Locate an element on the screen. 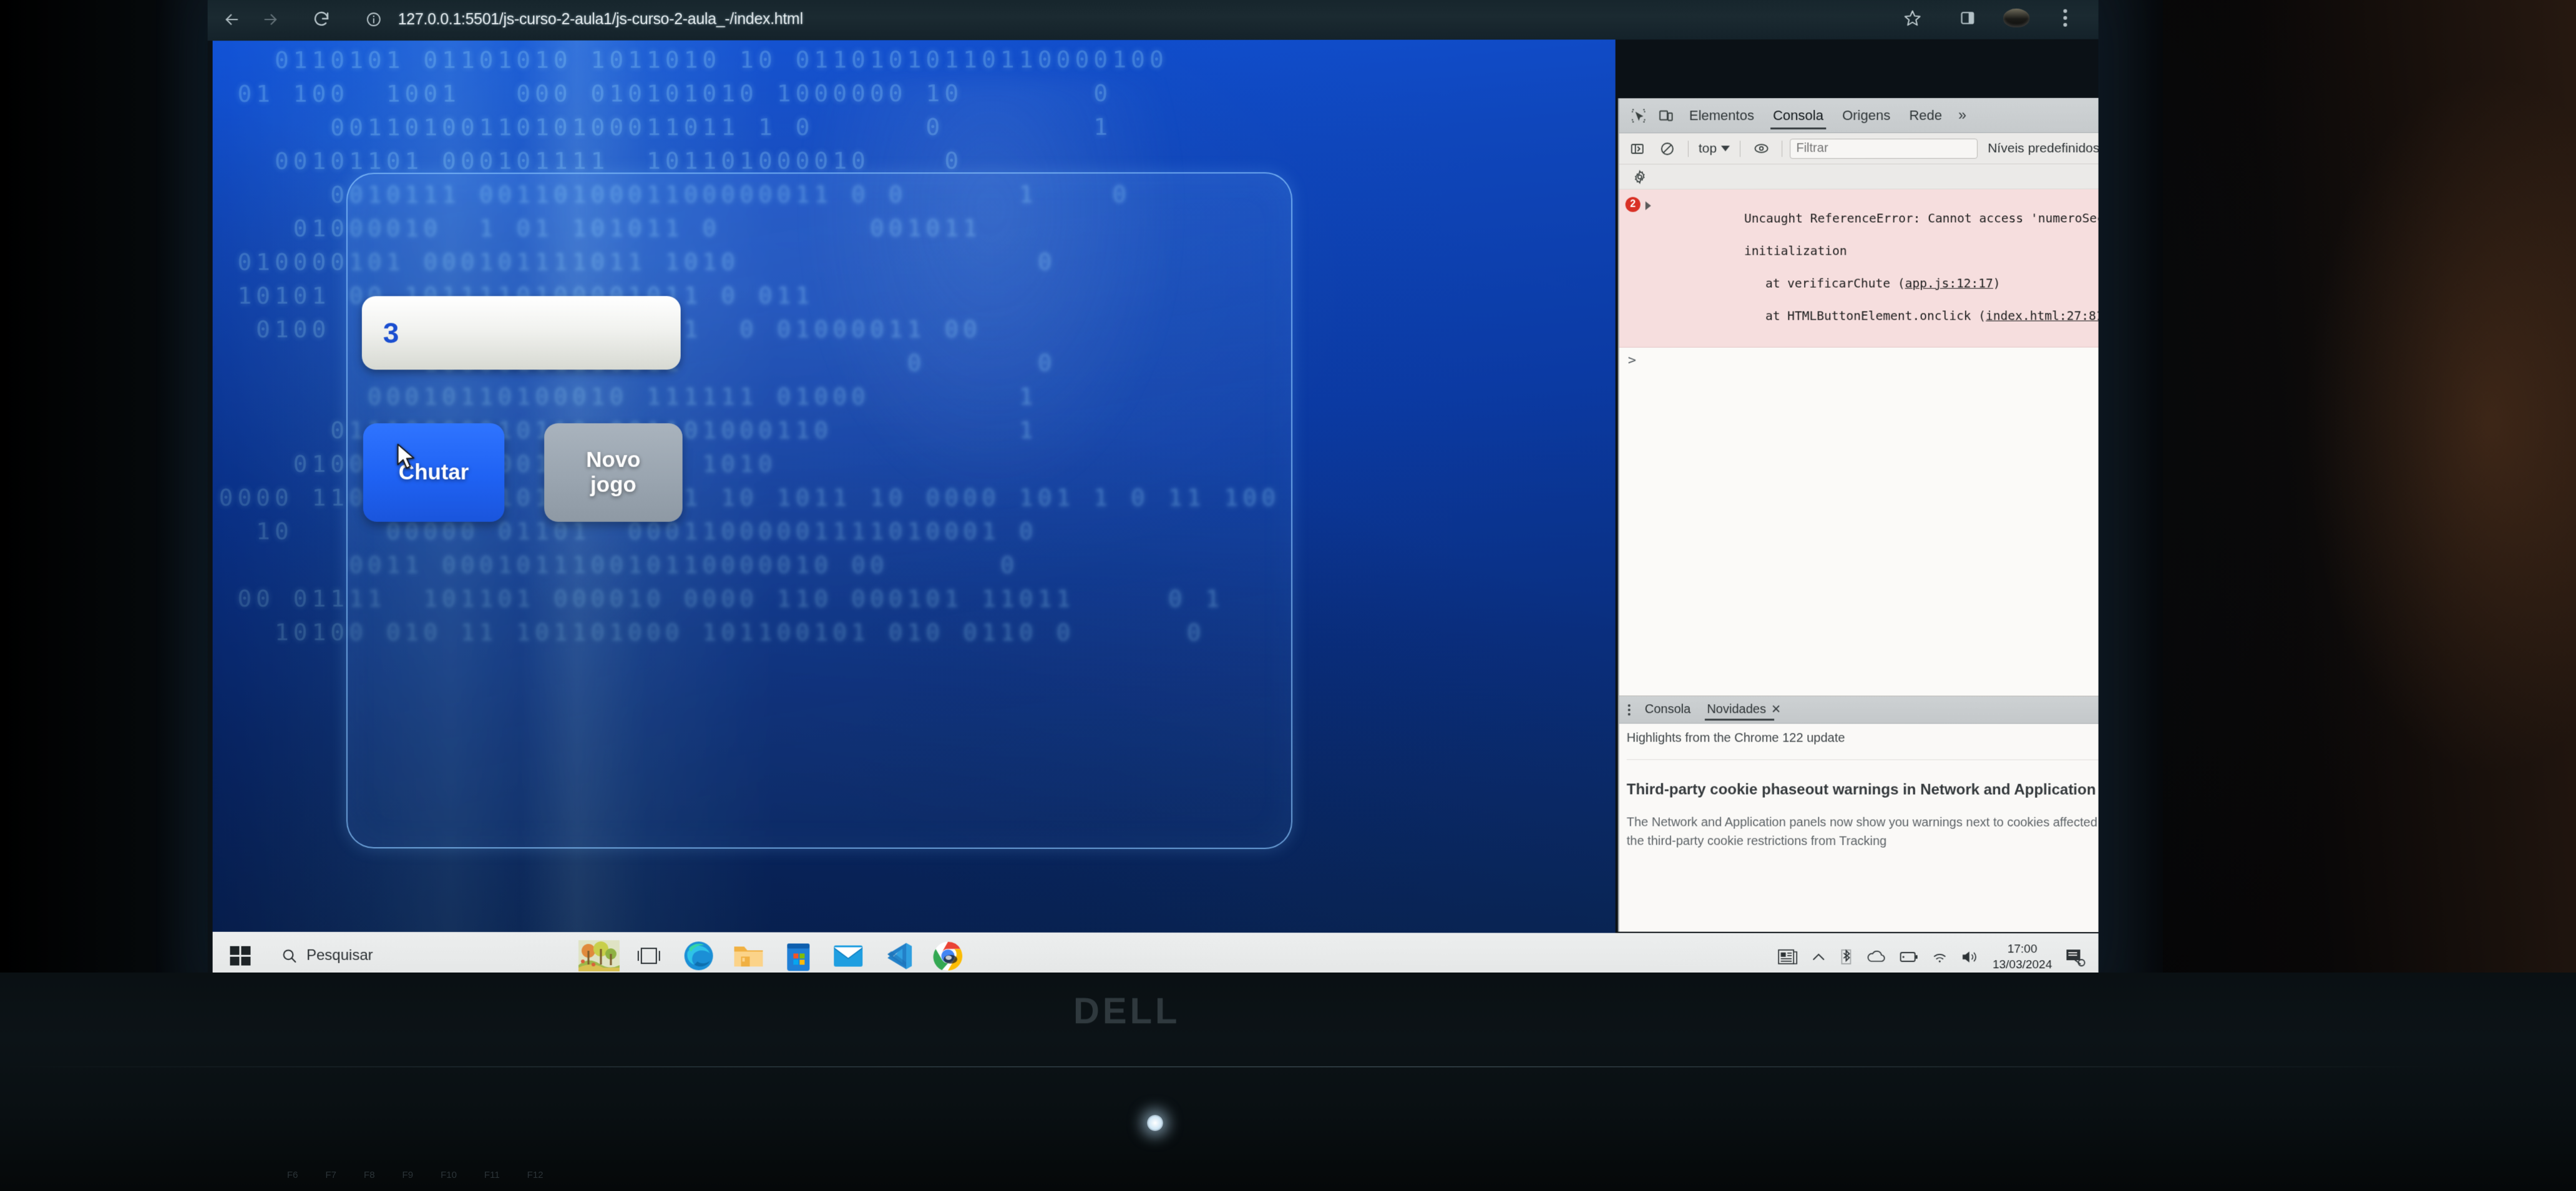 The height and width of the screenshot is (1191, 2576). drawer-tab-novidades-label: Novidades is located at coordinates (1737, 710).